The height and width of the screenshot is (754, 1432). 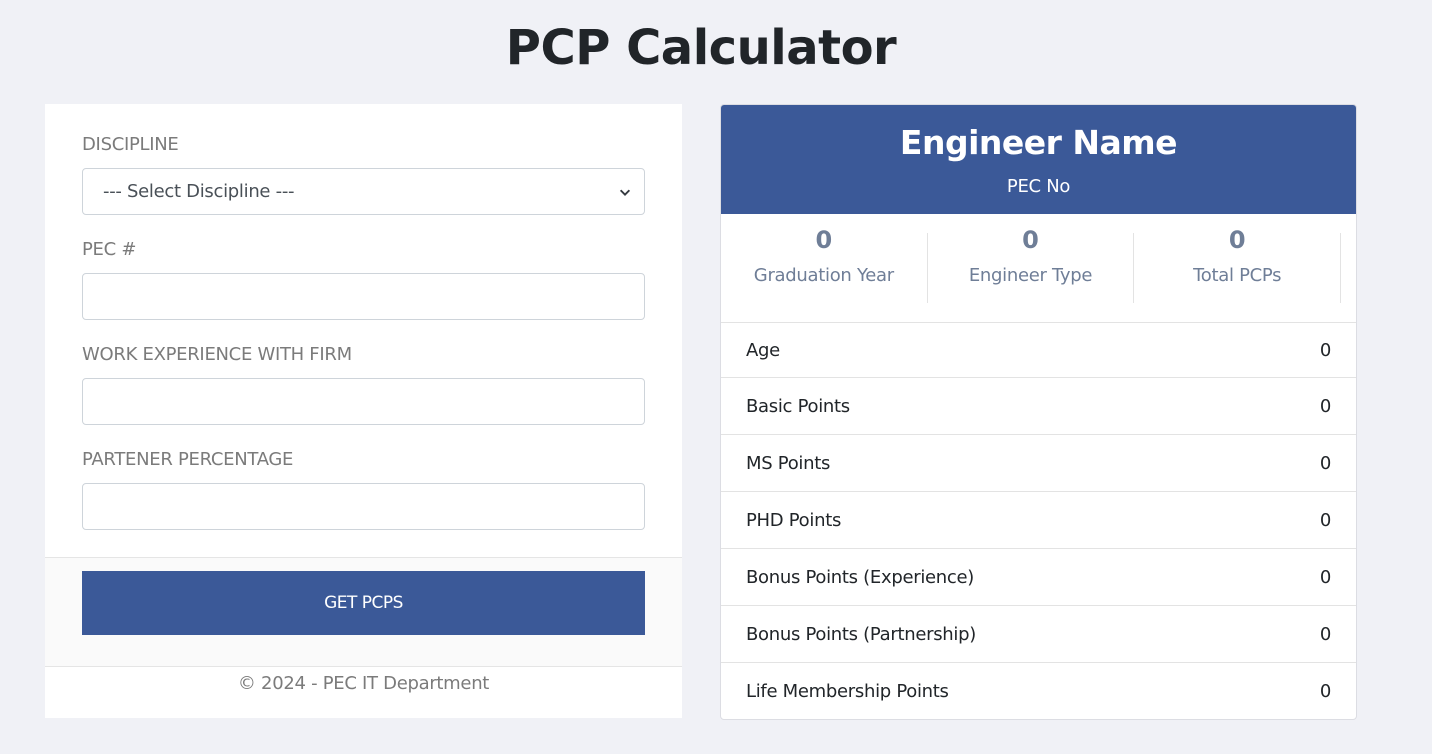 I want to click on list-item-ms-points: MS Points 0, so click(x=1038, y=463).